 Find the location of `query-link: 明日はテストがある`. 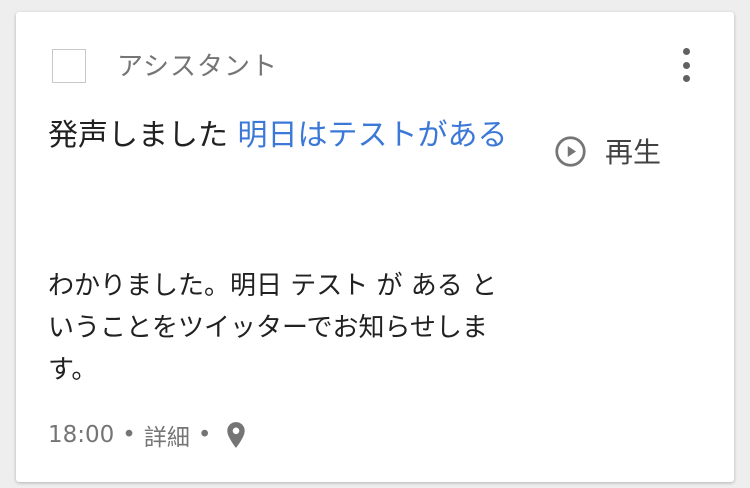

query-link: 明日はテストがある is located at coordinates (373, 135).